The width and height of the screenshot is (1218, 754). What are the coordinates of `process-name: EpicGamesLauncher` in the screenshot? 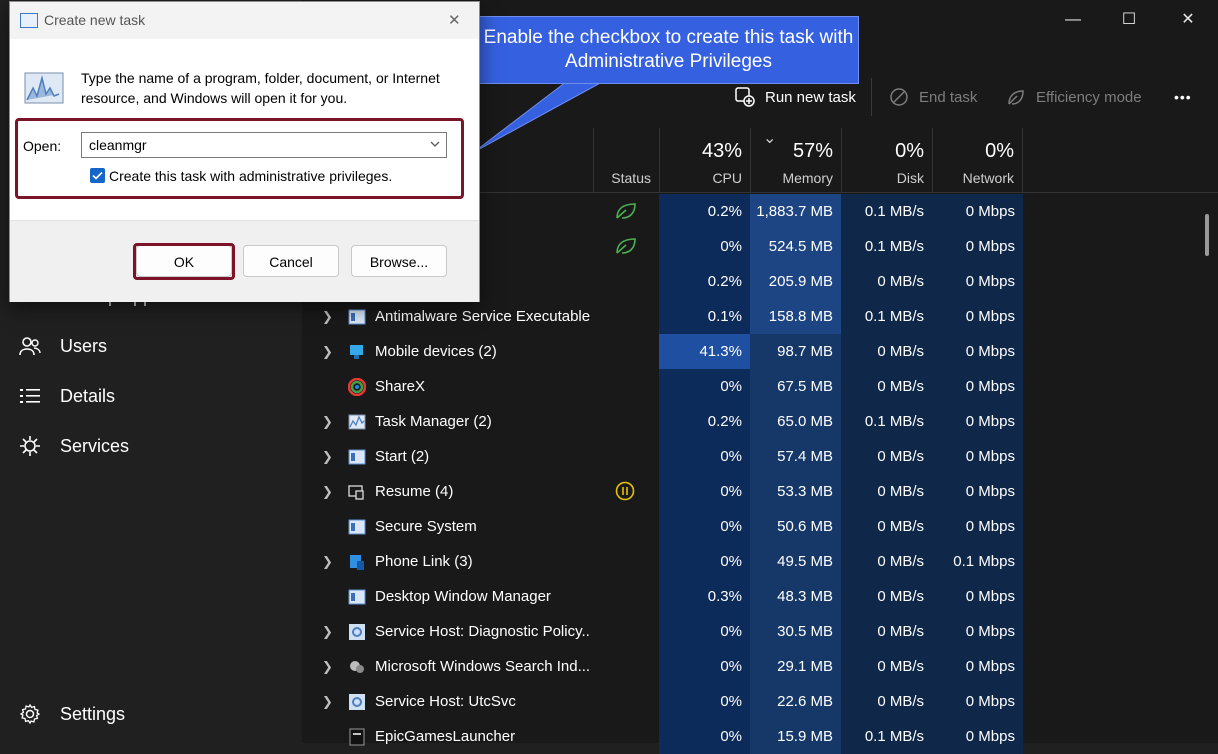 It's located at (445, 736).